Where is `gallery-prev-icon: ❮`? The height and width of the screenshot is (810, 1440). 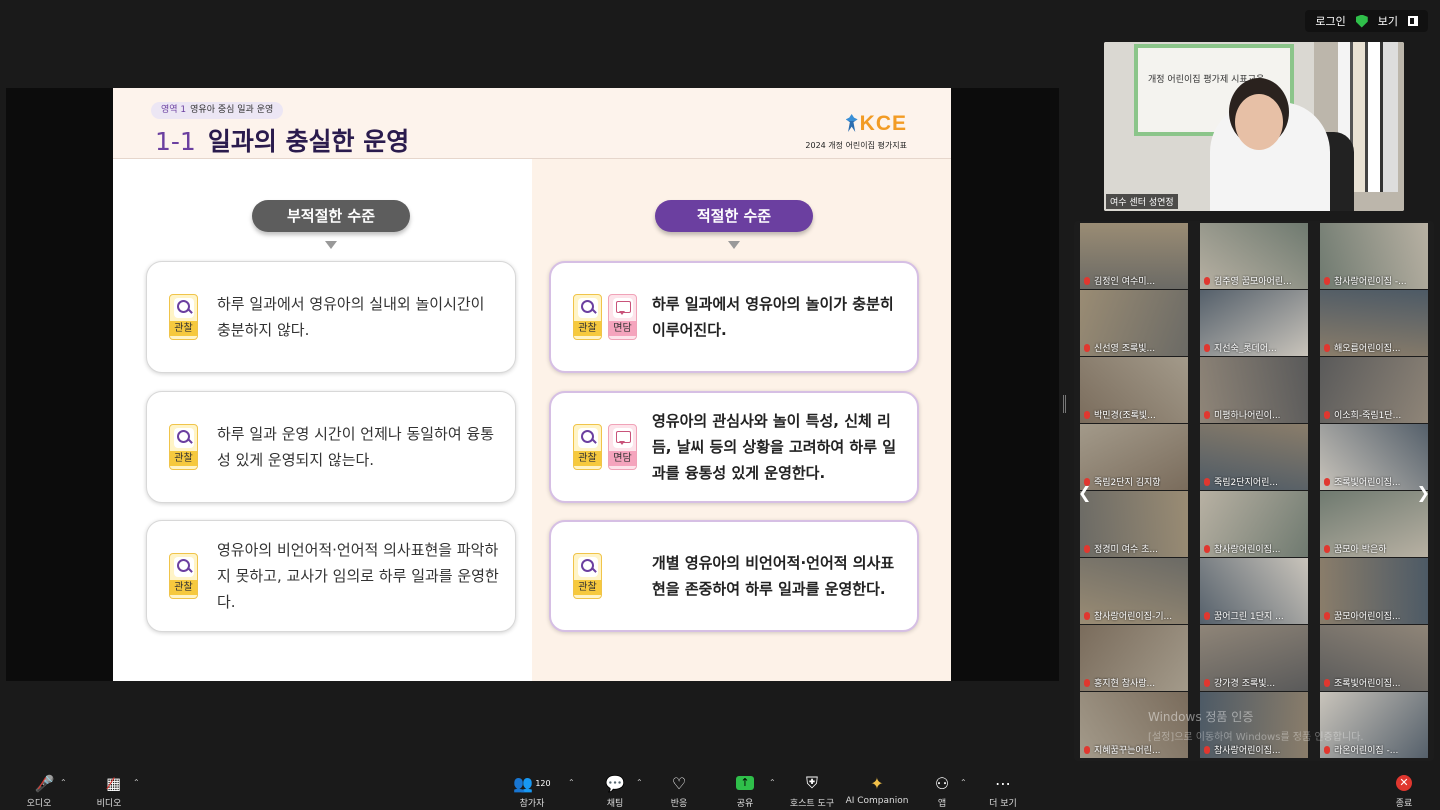 gallery-prev-icon: ❮ is located at coordinates (1084, 492).